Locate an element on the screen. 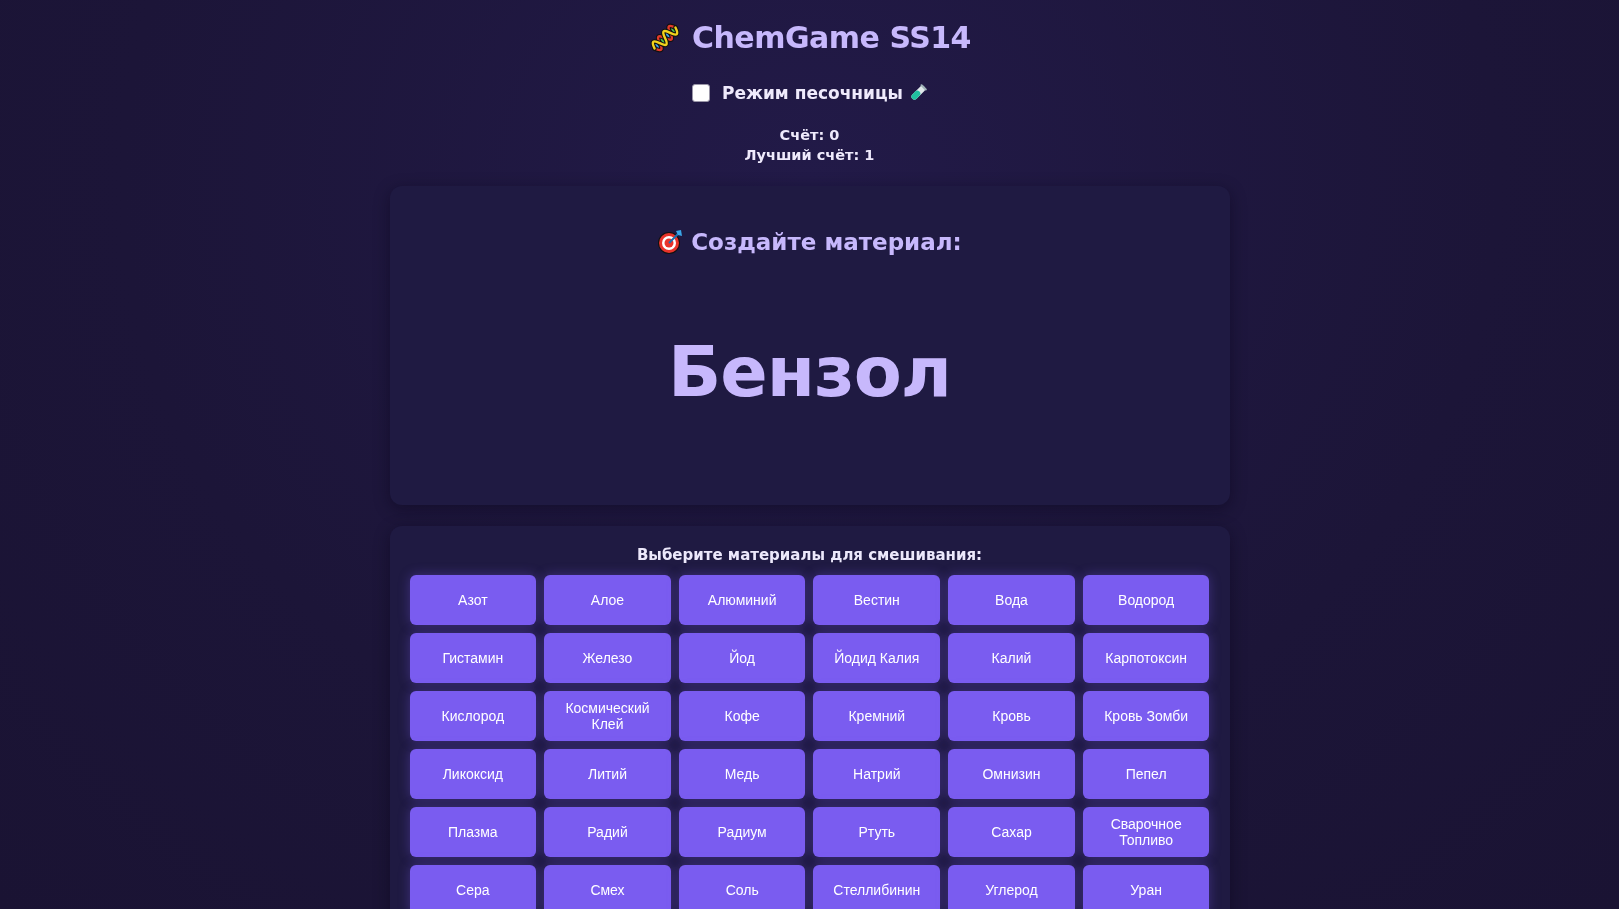 The width and height of the screenshot is (1619, 909). material-button: Азот is located at coordinates (473, 600).